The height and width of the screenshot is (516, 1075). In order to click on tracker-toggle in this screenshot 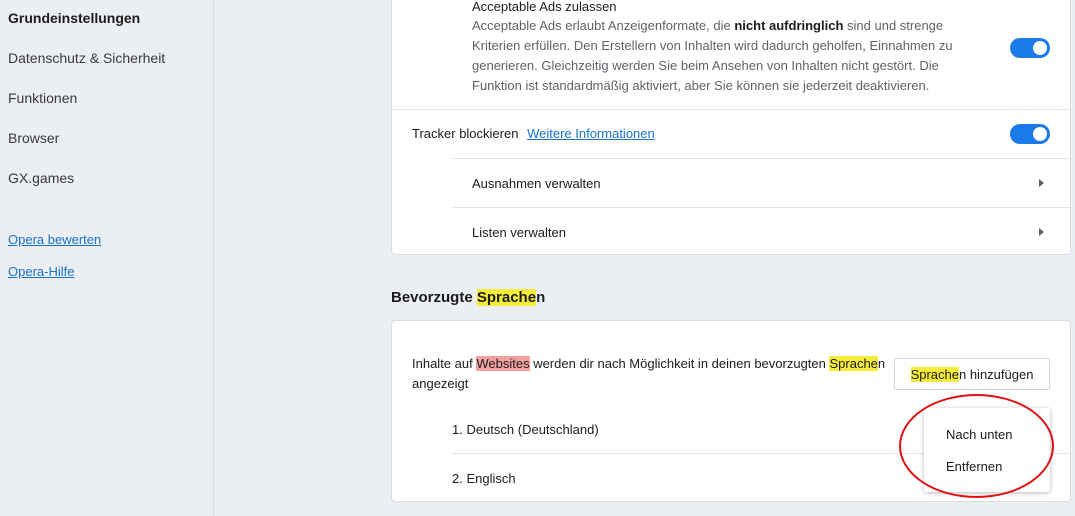, I will do `click(1030, 134)`.